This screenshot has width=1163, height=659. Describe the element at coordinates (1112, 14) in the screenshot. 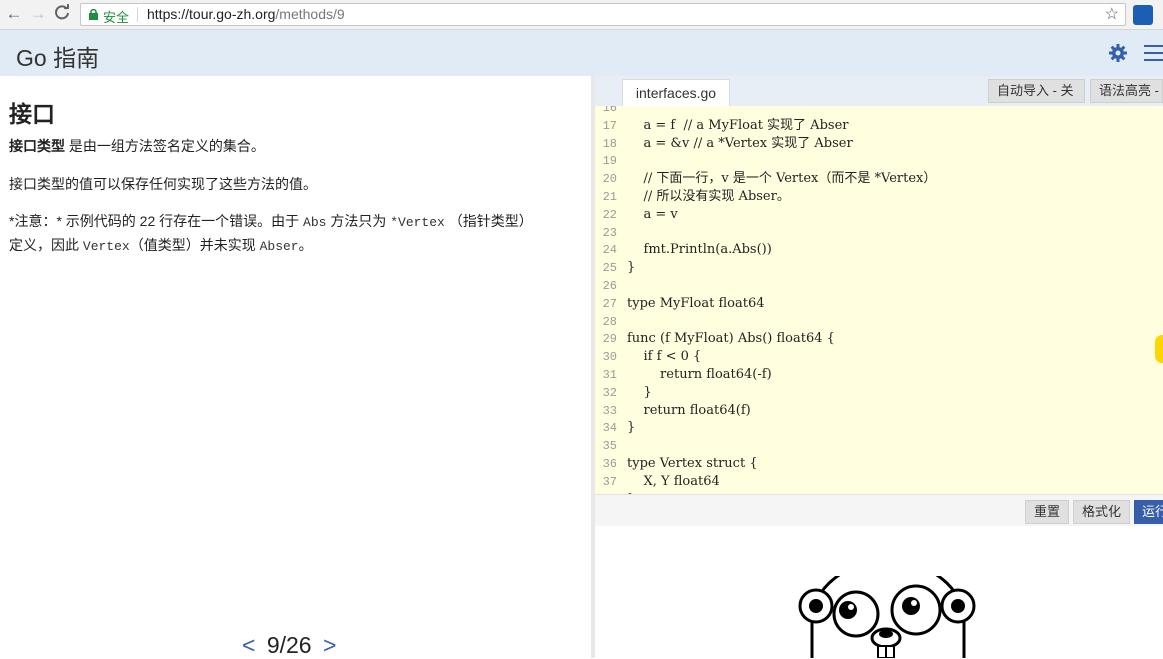

I see `bookmark-star-icon: ☆` at that location.